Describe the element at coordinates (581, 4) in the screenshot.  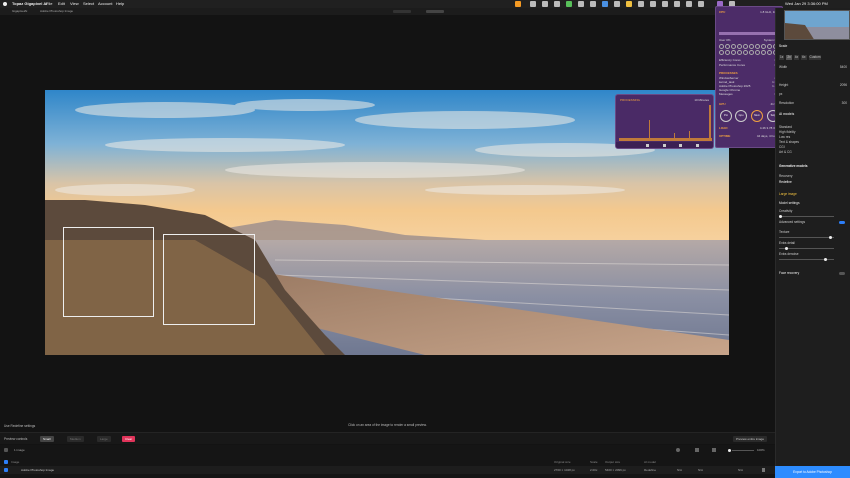
I see `music-icon` at that location.